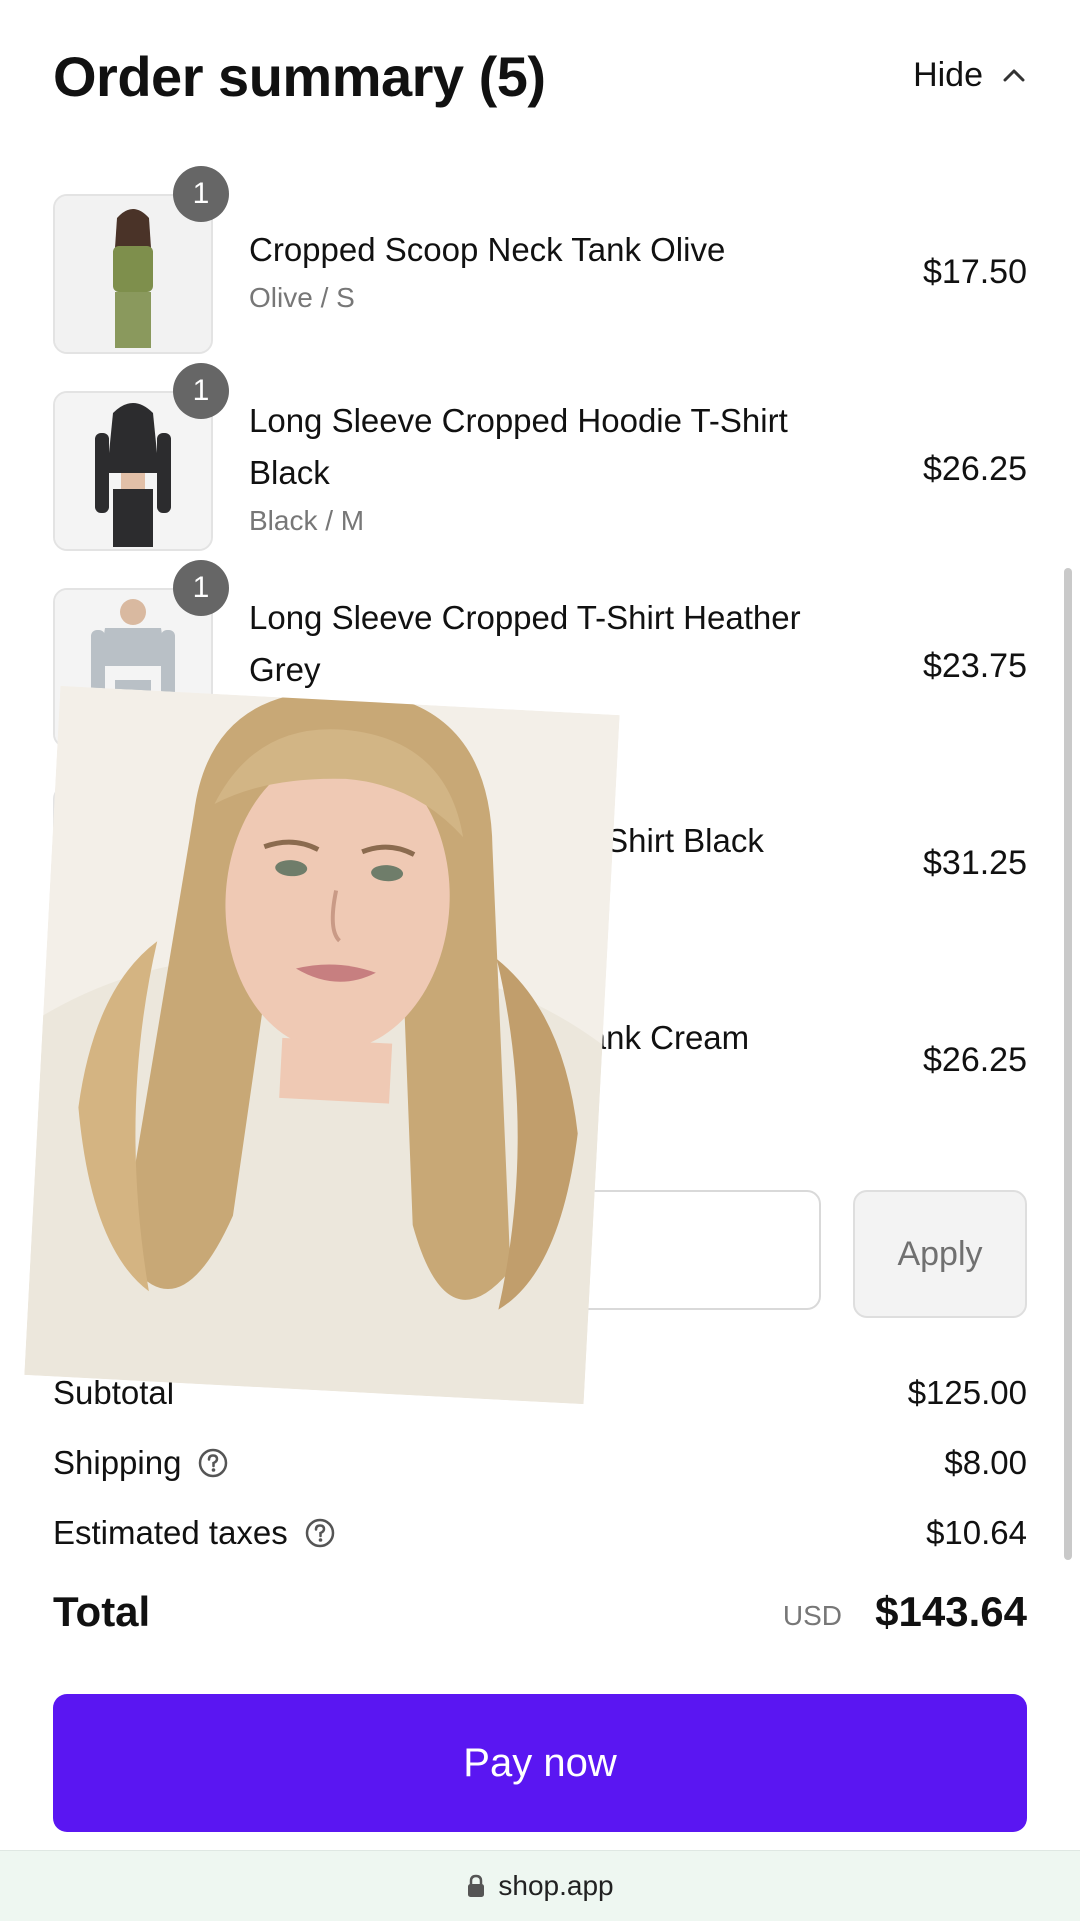  I want to click on product-name: Long Sleeve Cropped T-Shirt Heather Grey, so click(525, 643).